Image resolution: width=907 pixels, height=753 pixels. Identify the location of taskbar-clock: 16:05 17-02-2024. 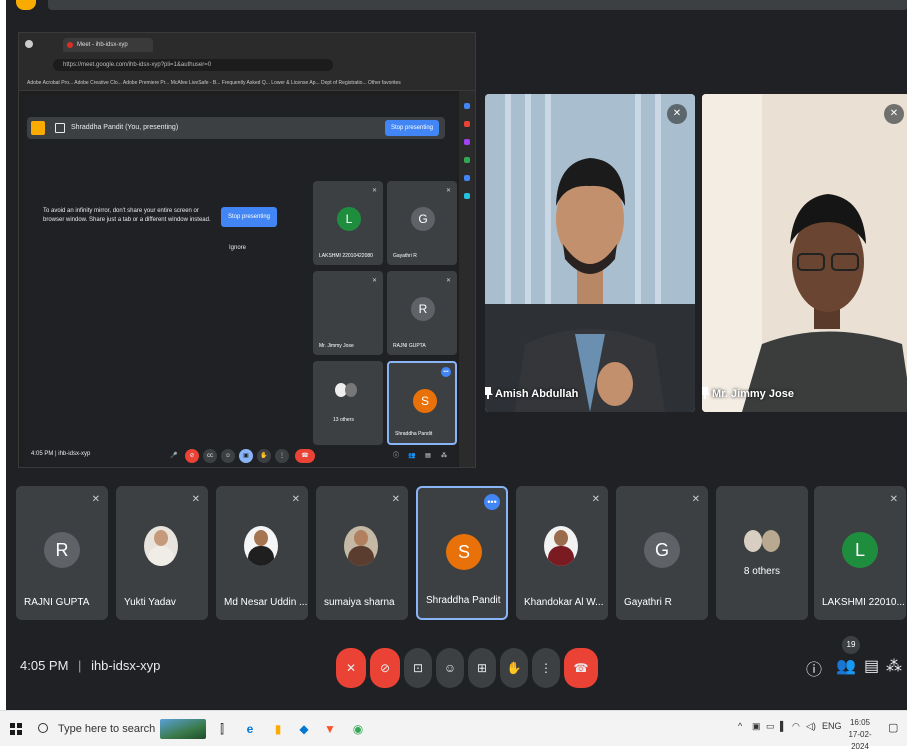
(860, 735).